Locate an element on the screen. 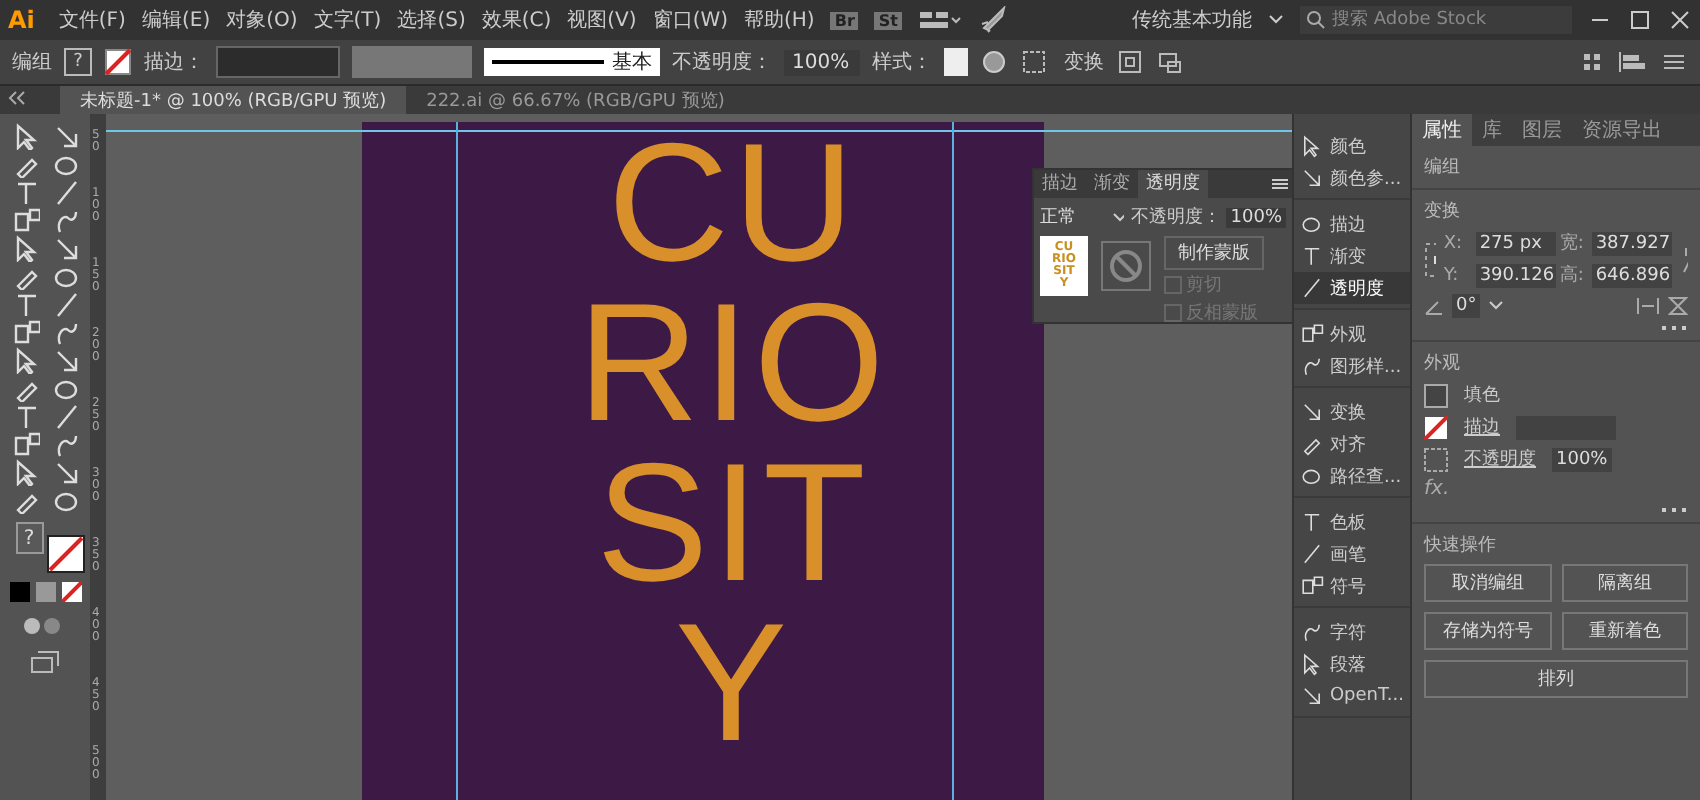 This screenshot has width=1700, height=800. flip-vertical-icon is located at coordinates (1678, 306).